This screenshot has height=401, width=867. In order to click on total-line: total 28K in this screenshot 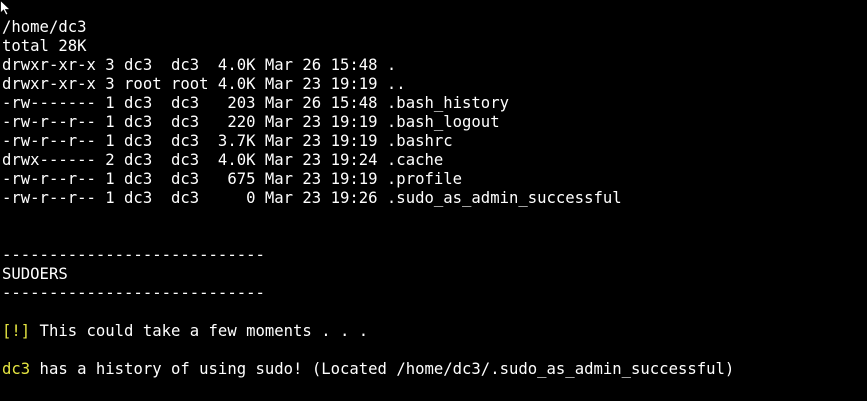, I will do `click(44, 46)`.